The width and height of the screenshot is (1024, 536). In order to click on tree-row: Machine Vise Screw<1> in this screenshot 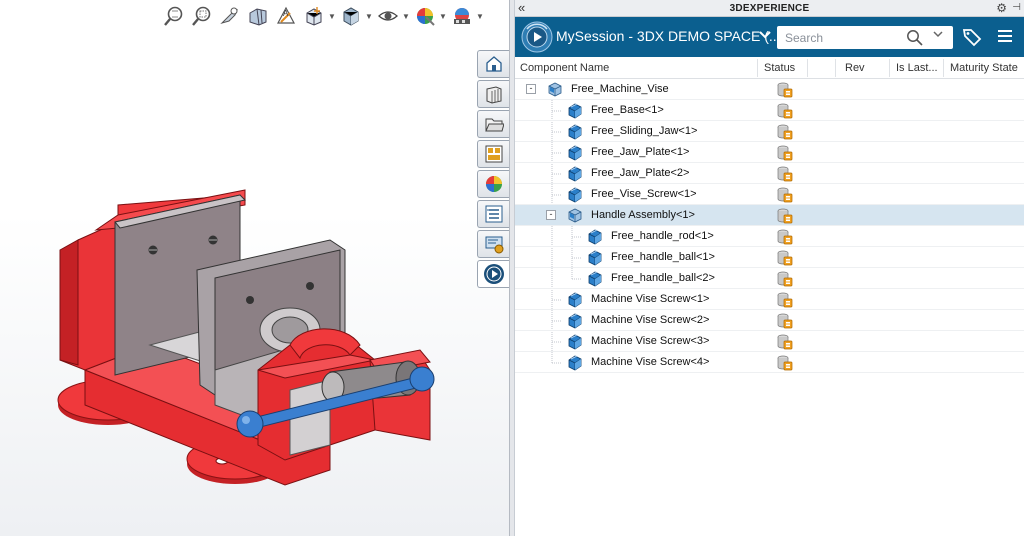, I will do `click(769, 299)`.